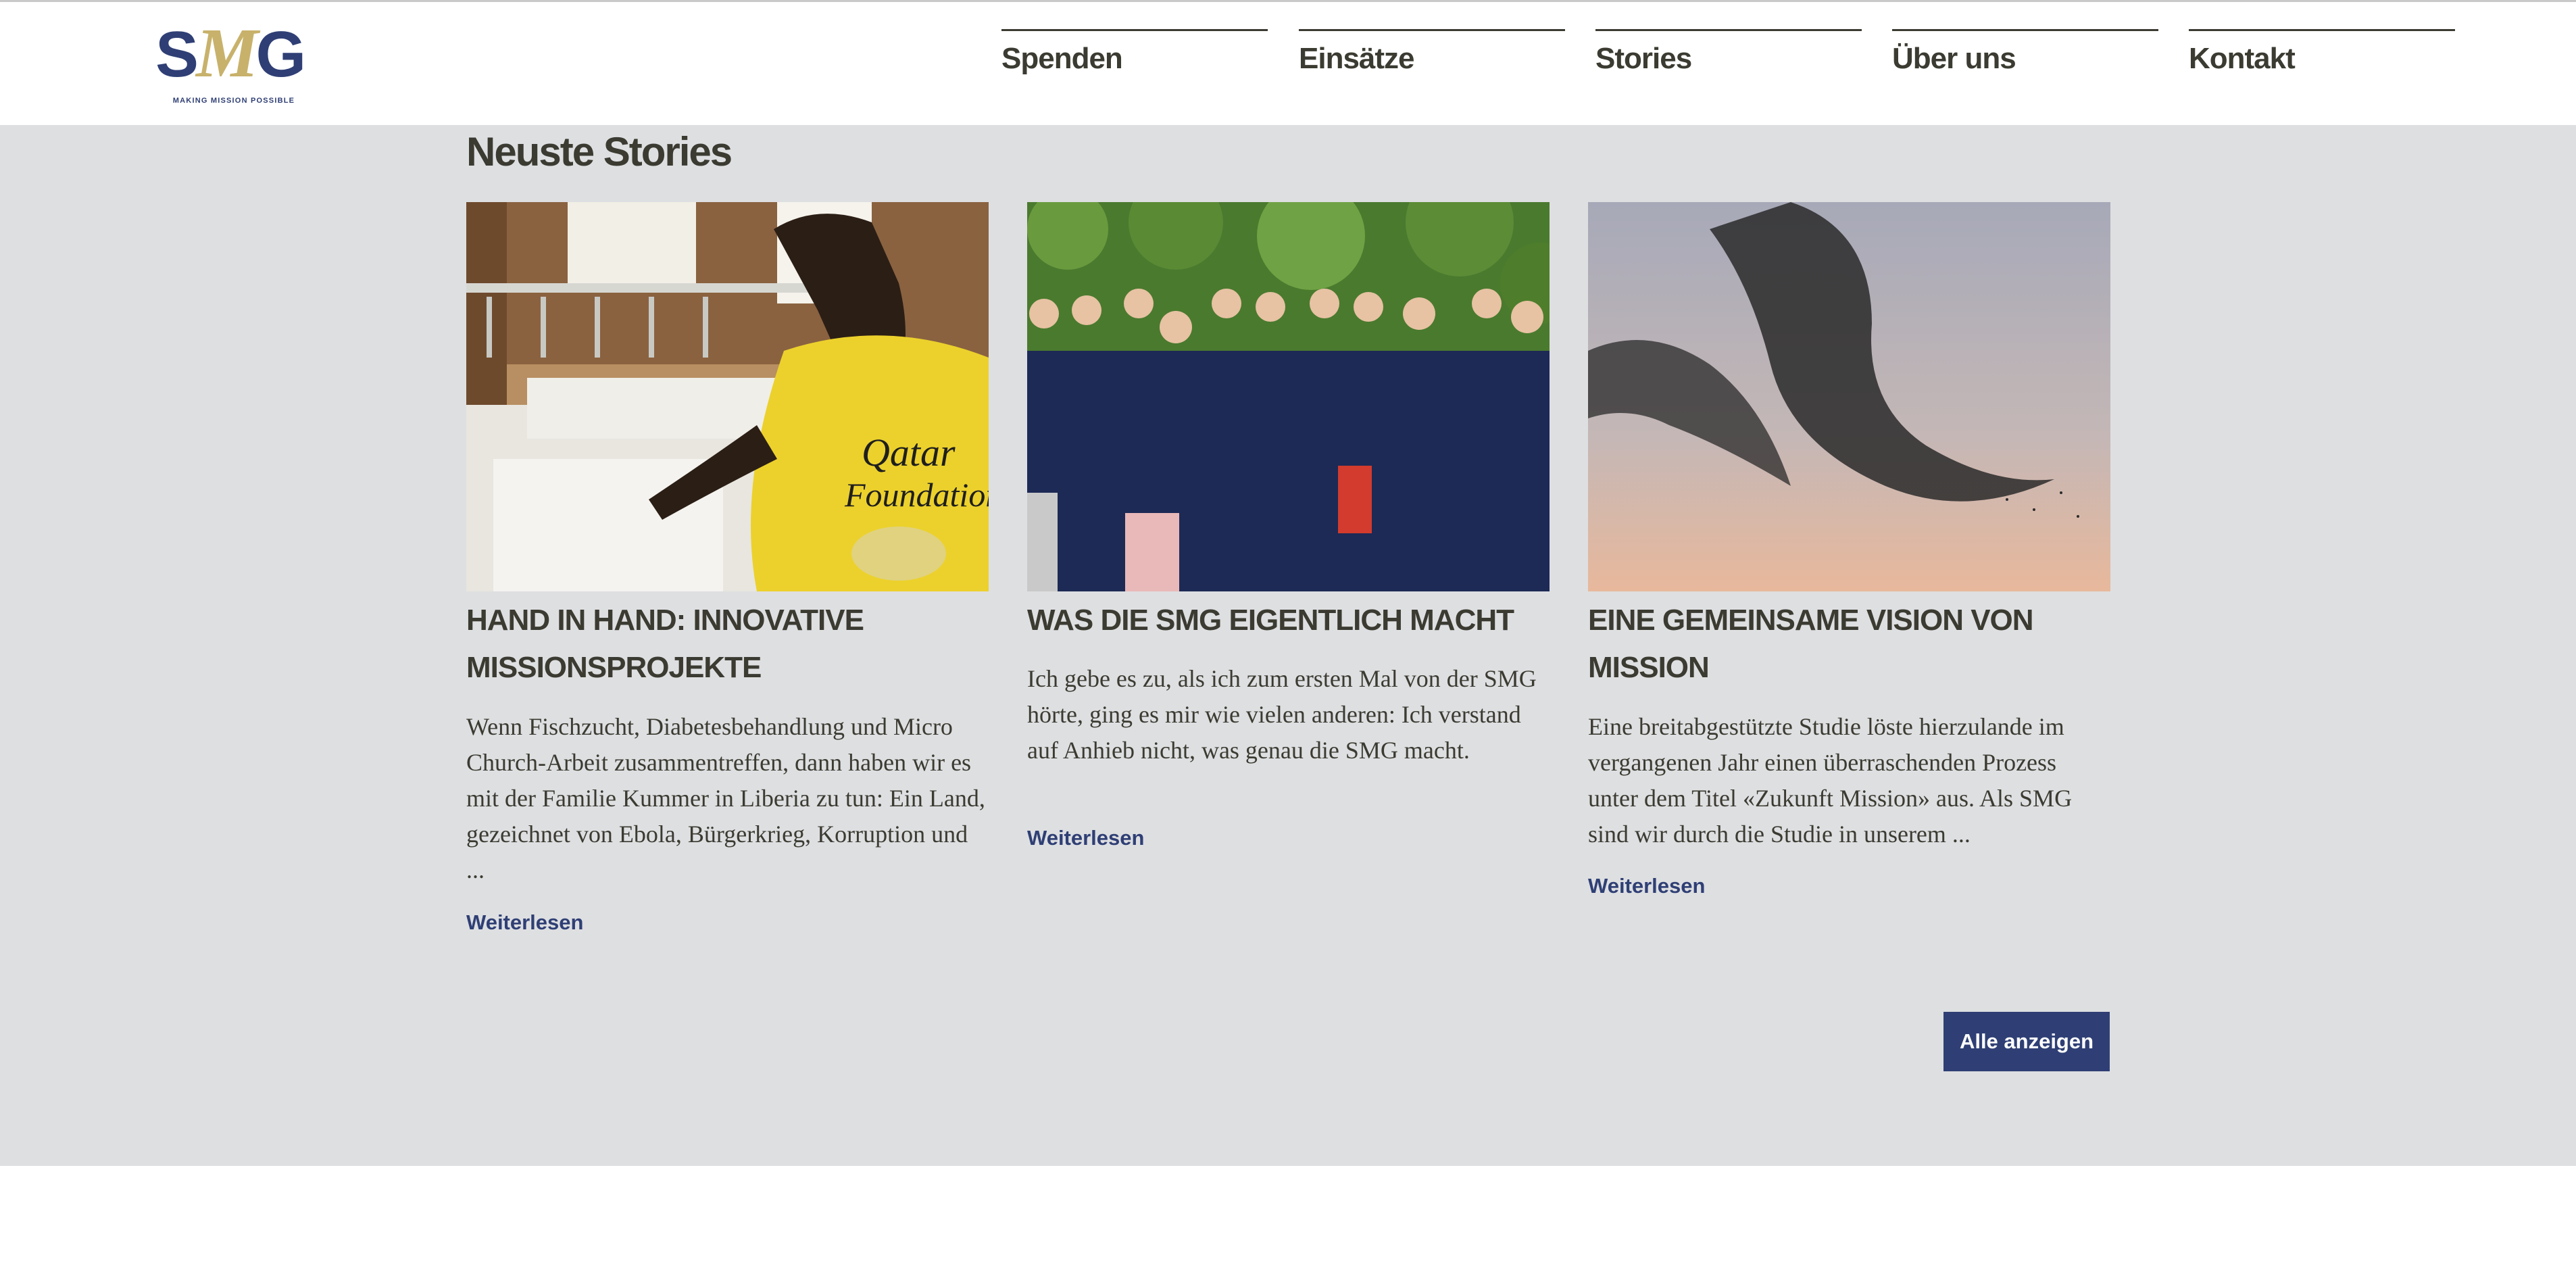  What do you see at coordinates (1288, 396) in the screenshot?
I see `story-image-team` at bounding box center [1288, 396].